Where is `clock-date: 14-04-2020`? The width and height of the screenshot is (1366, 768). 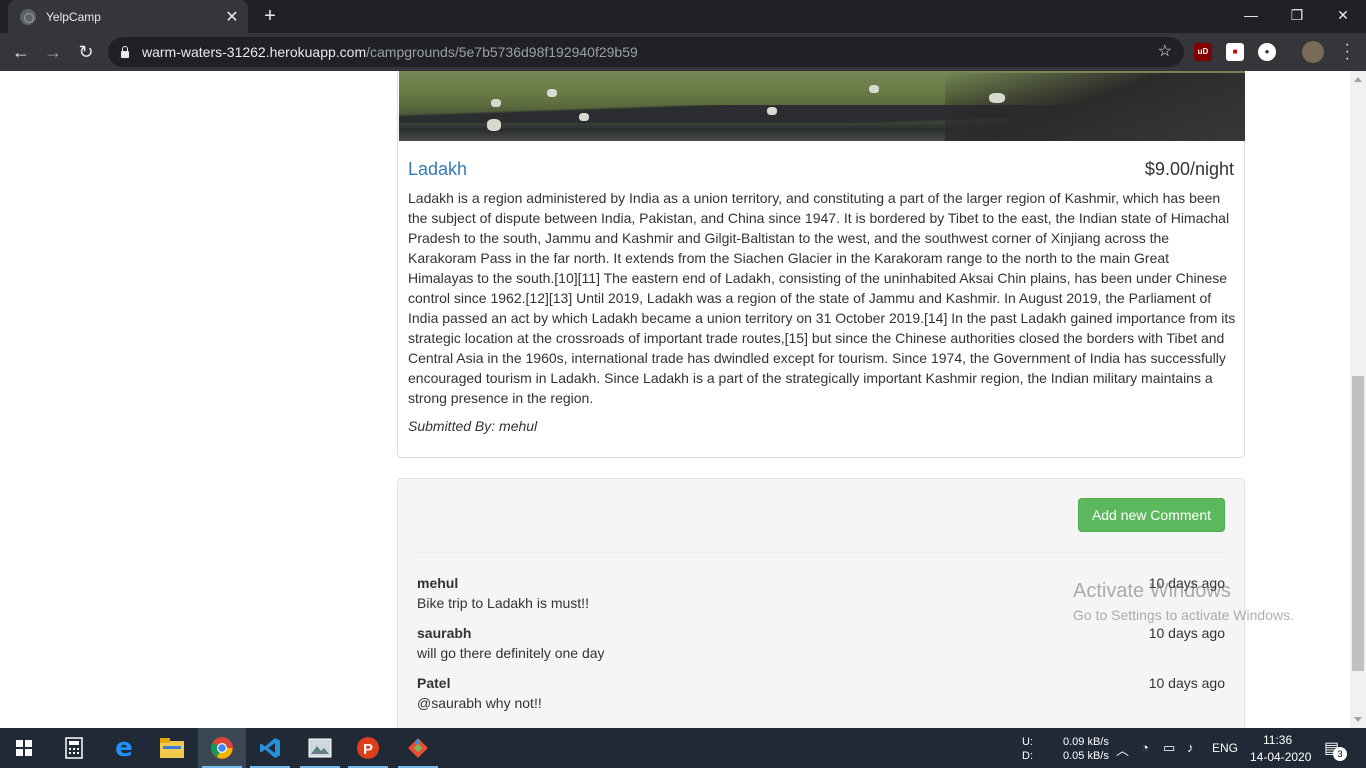
clock-date: 14-04-2020 is located at coordinates (1280, 757).